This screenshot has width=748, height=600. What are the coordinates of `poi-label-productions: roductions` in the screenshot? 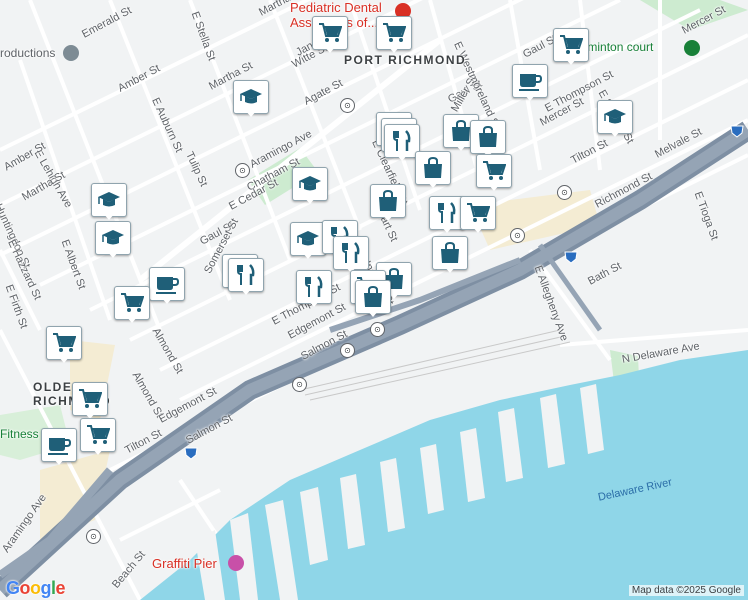 It's located at (27, 53).